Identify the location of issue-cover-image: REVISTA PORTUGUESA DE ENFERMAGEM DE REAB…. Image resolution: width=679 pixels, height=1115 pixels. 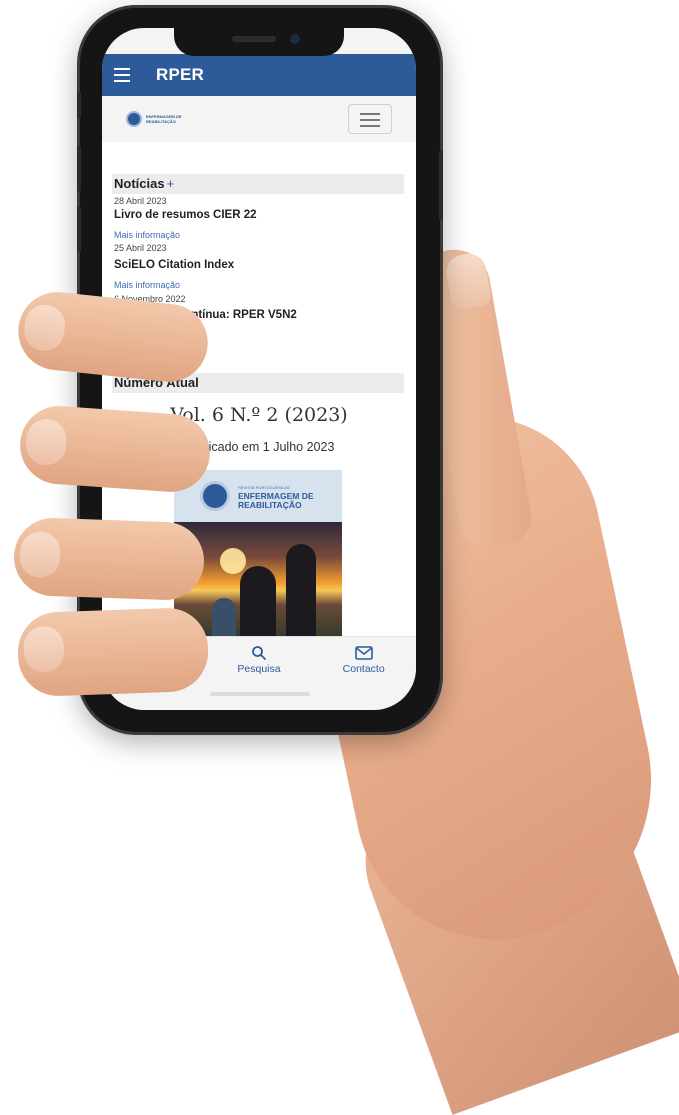
(258, 555).